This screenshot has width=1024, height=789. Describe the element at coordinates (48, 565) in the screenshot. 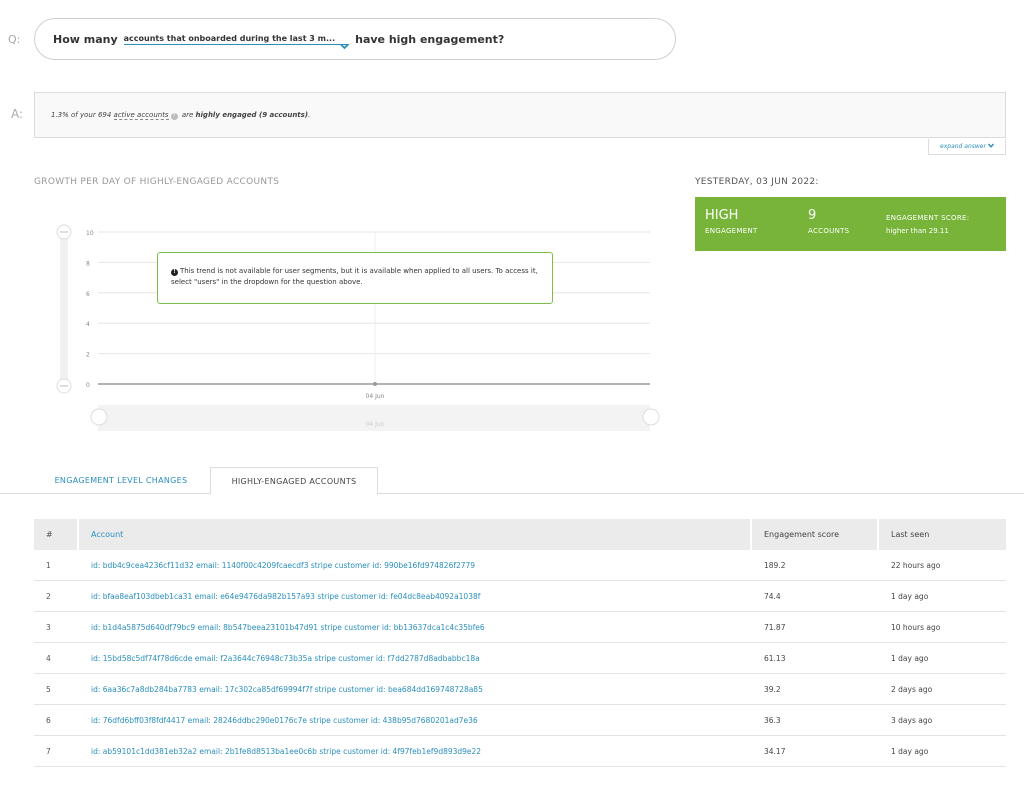

I see `row-number: 1` at that location.